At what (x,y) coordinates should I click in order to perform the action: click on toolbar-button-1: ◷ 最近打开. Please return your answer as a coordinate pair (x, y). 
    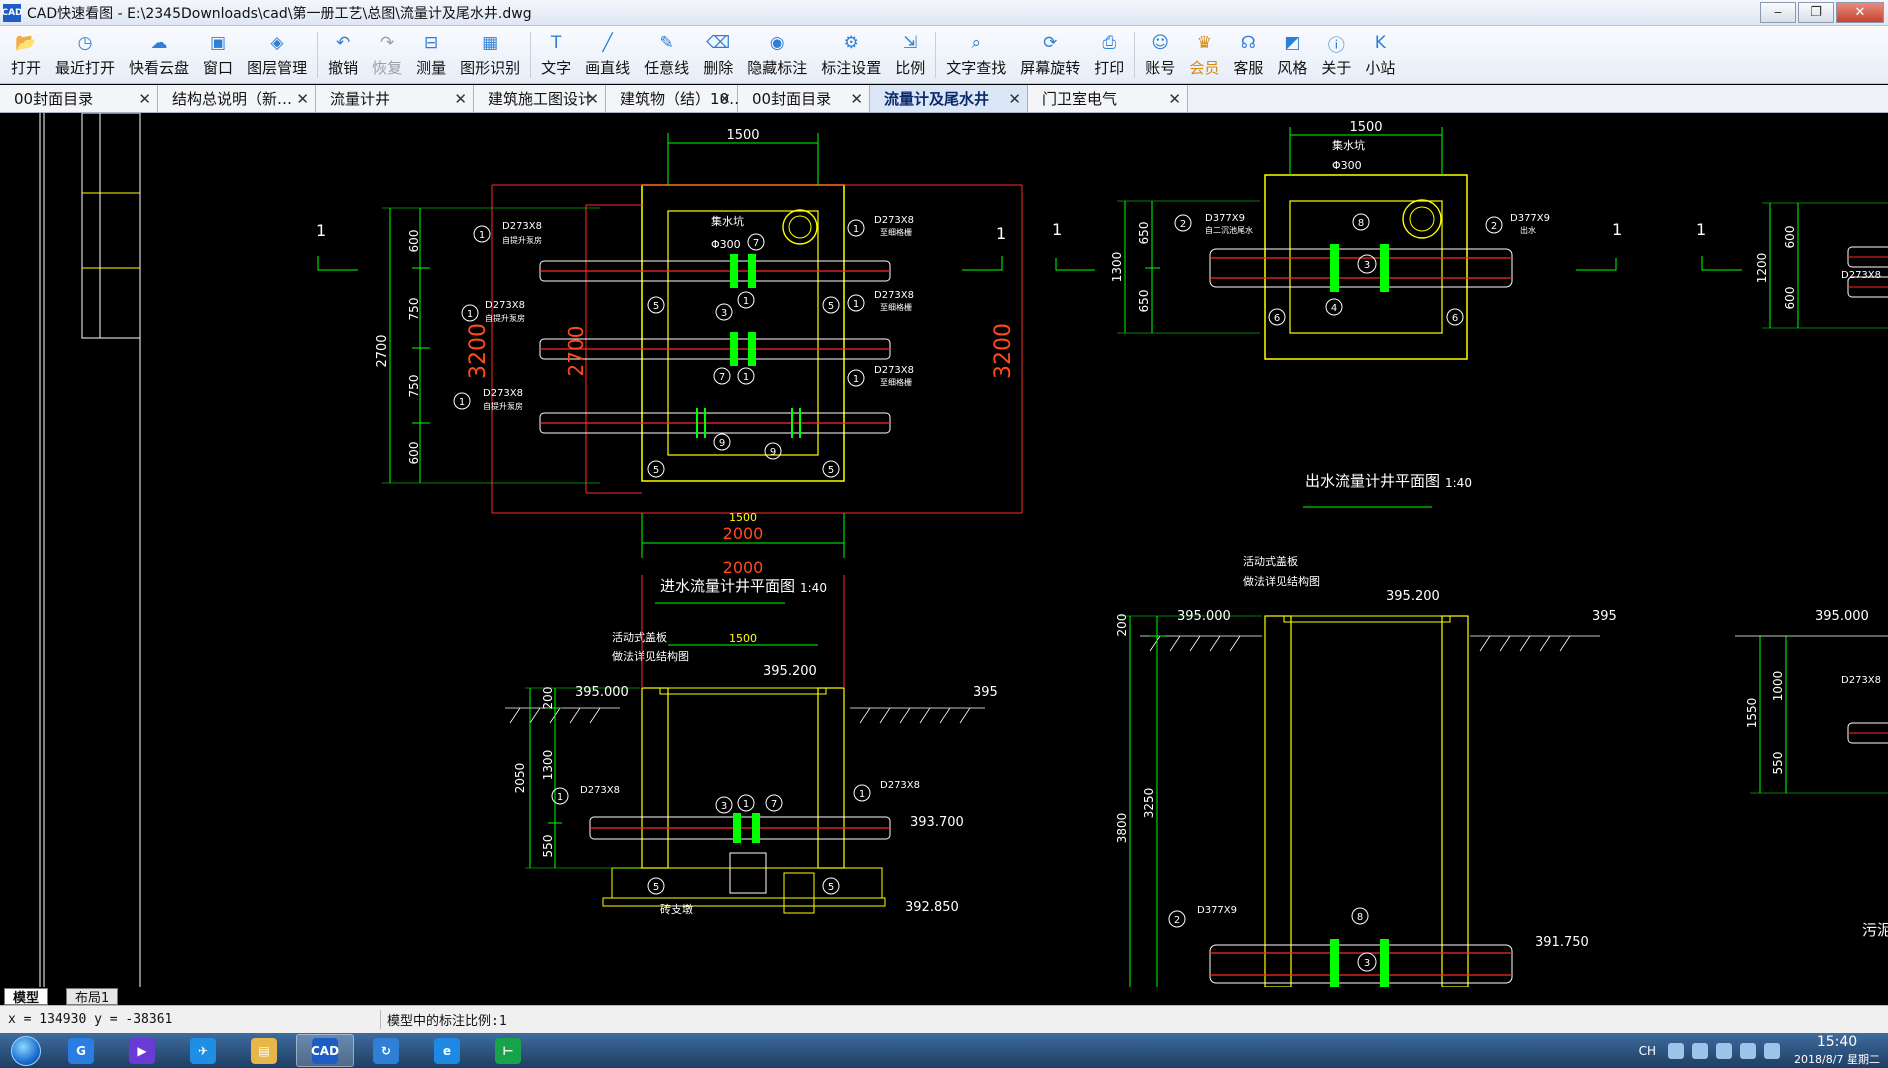
    Looking at the image, I should click on (85, 55).